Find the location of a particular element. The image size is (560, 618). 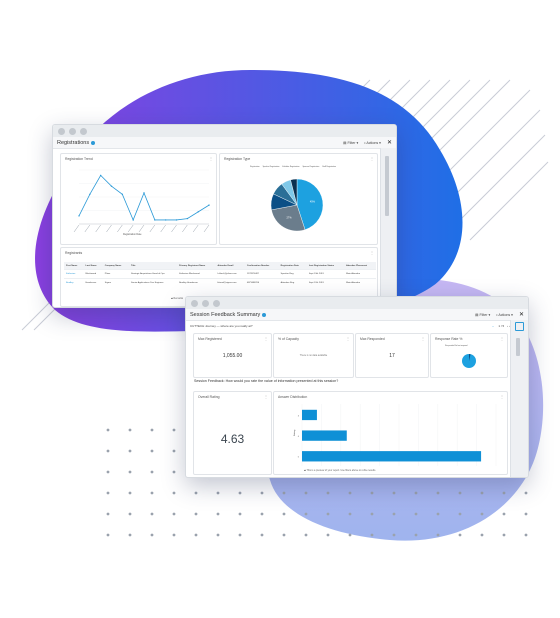

kpi-value: 17 is located at coordinates (392, 356).